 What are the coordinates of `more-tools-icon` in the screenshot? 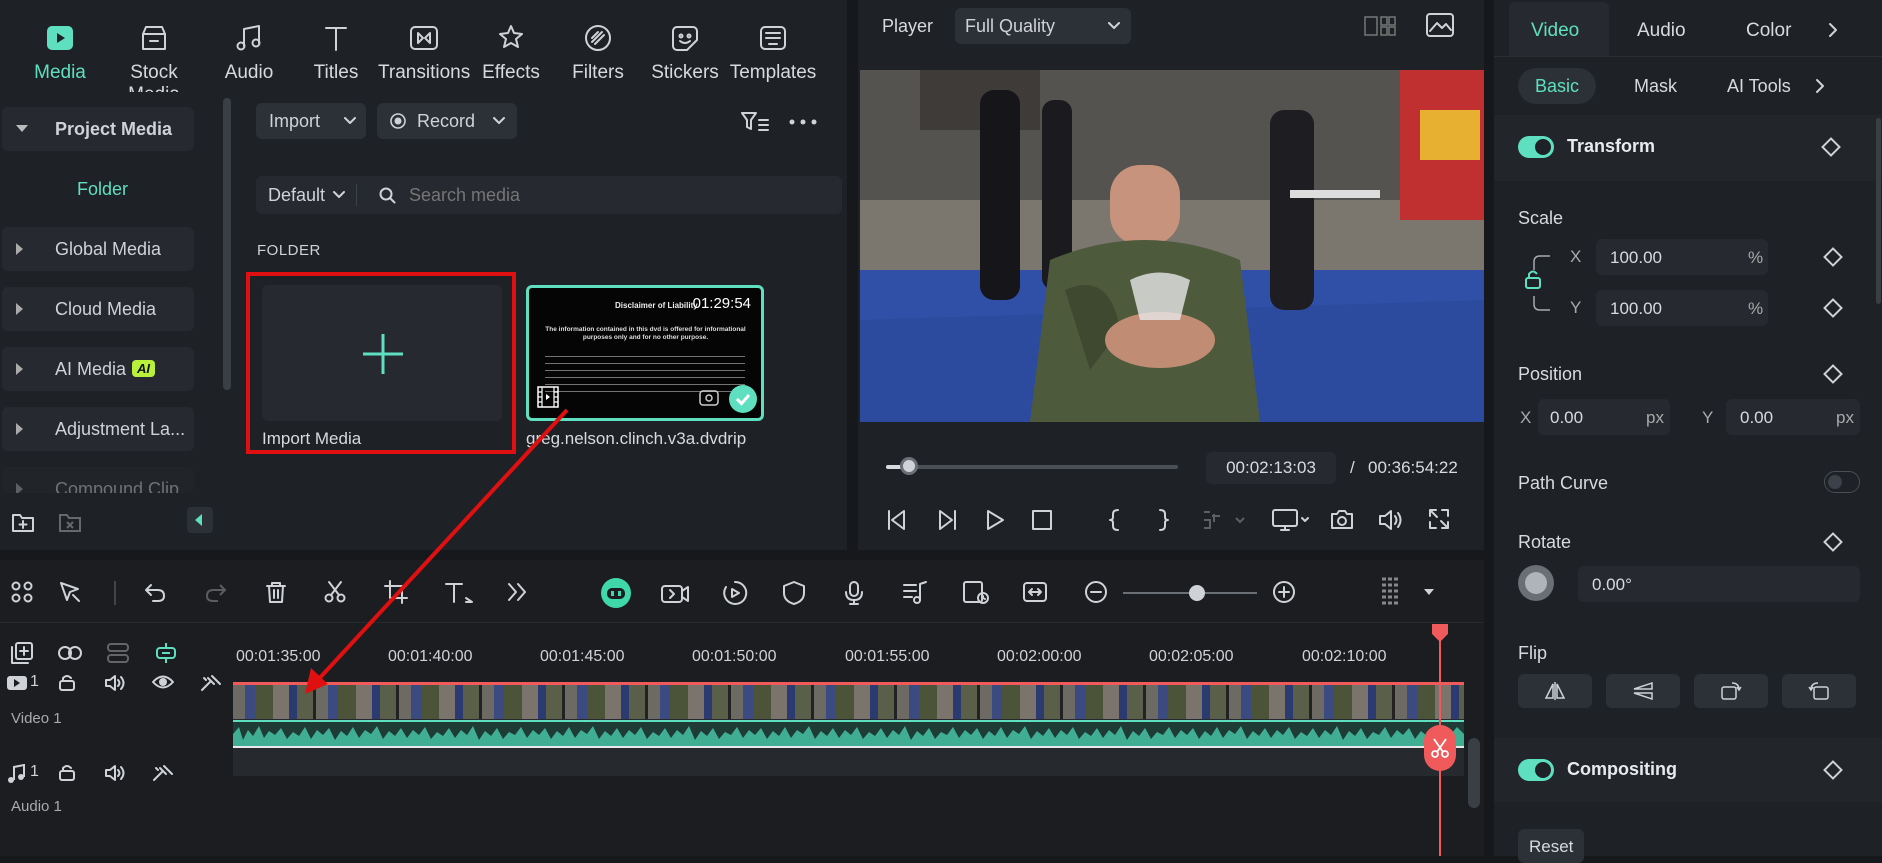 It's located at (517, 592).